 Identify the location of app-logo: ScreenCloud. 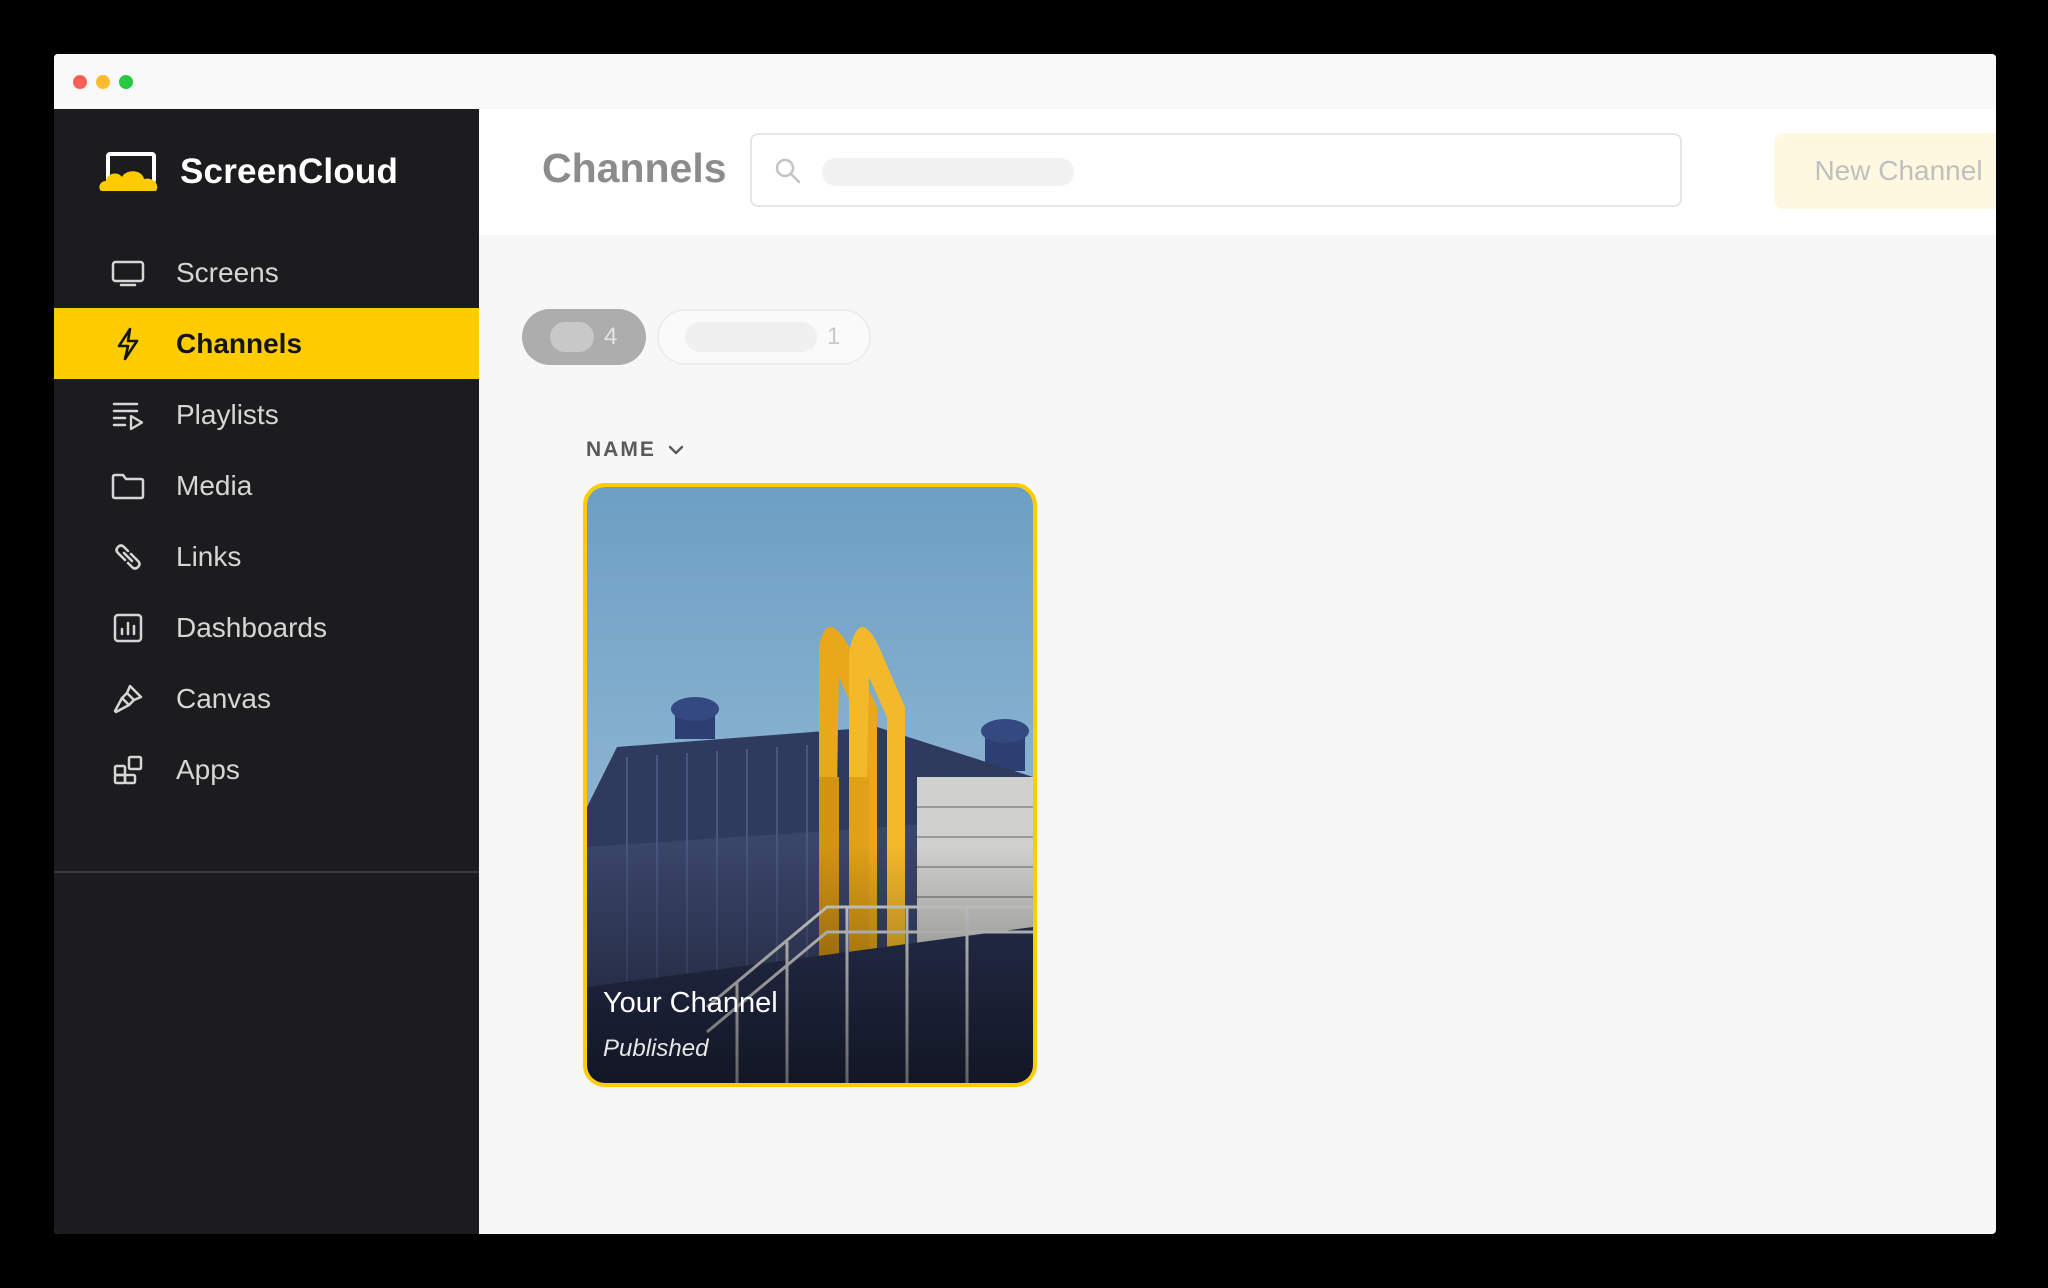
(248, 172).